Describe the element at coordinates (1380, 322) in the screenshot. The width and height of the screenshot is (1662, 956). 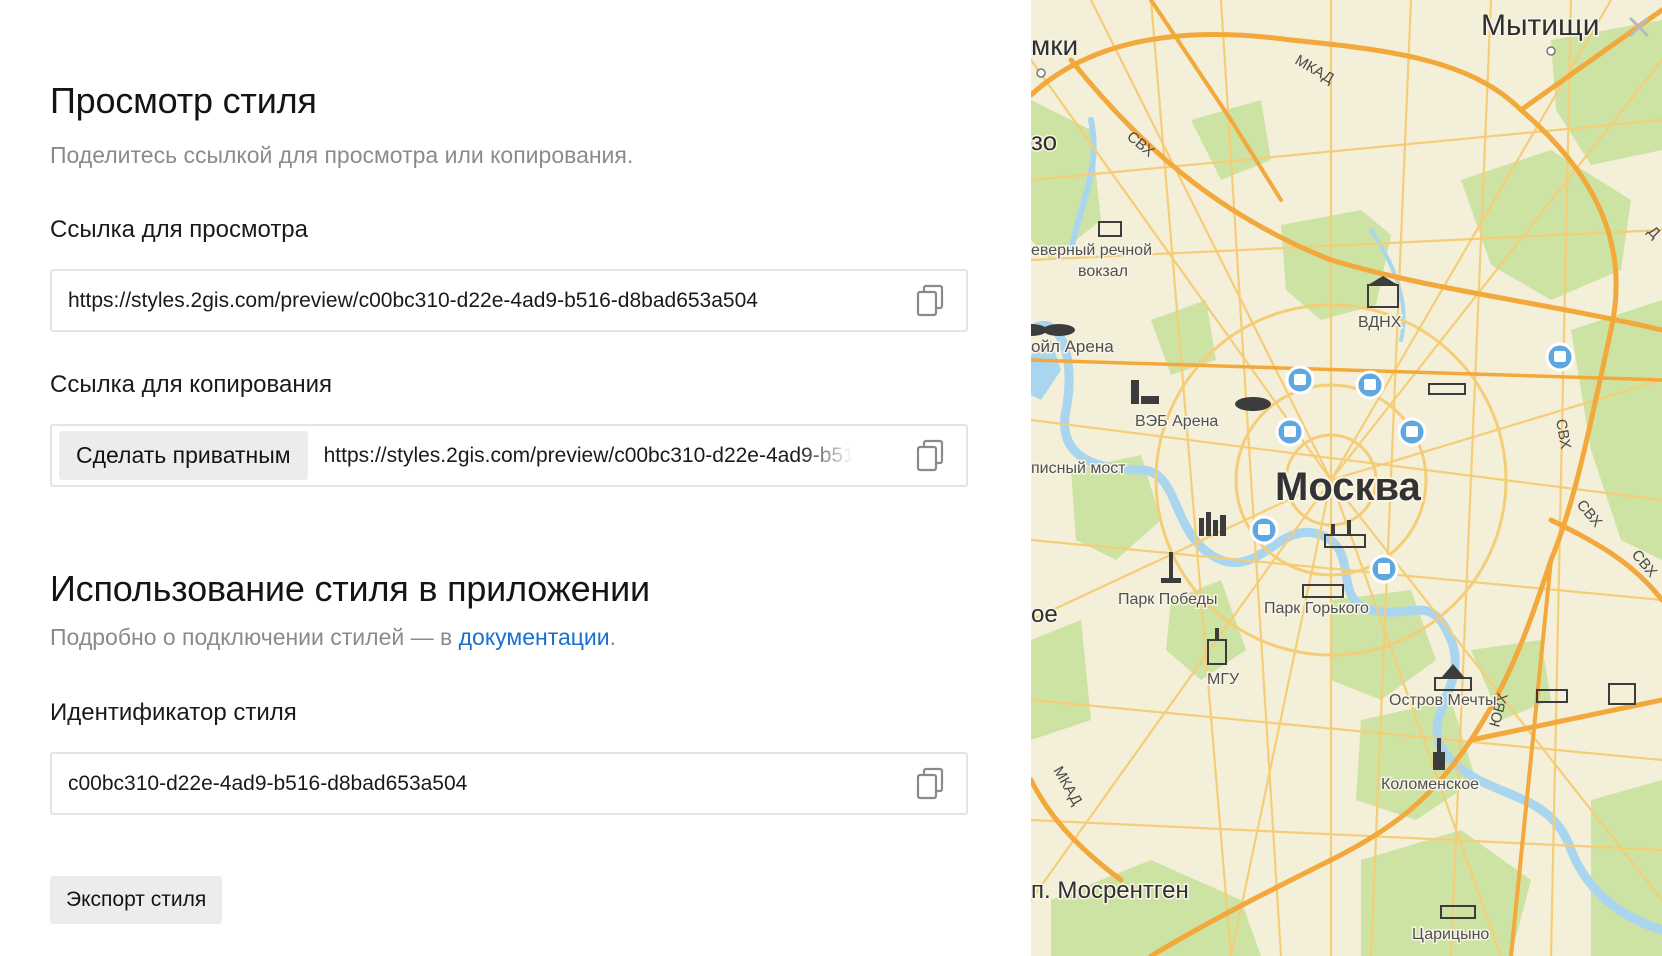
I see `vdnh-label: ВДНХ` at that location.